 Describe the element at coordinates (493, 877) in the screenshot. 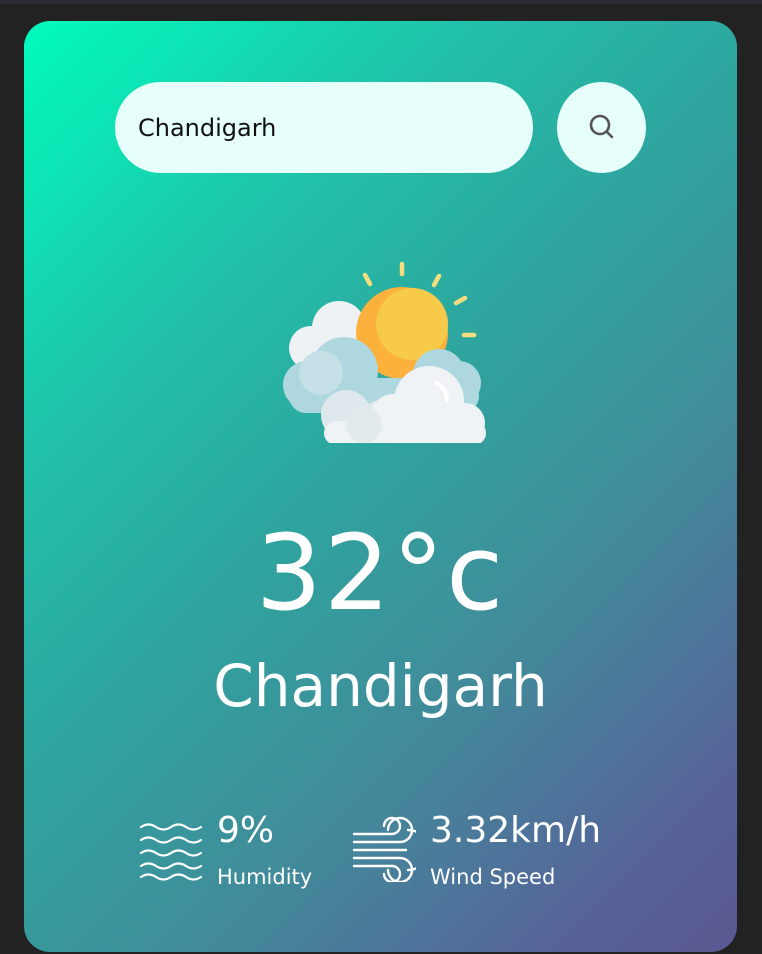

I see `wind-speed-label: Wind Speed` at that location.